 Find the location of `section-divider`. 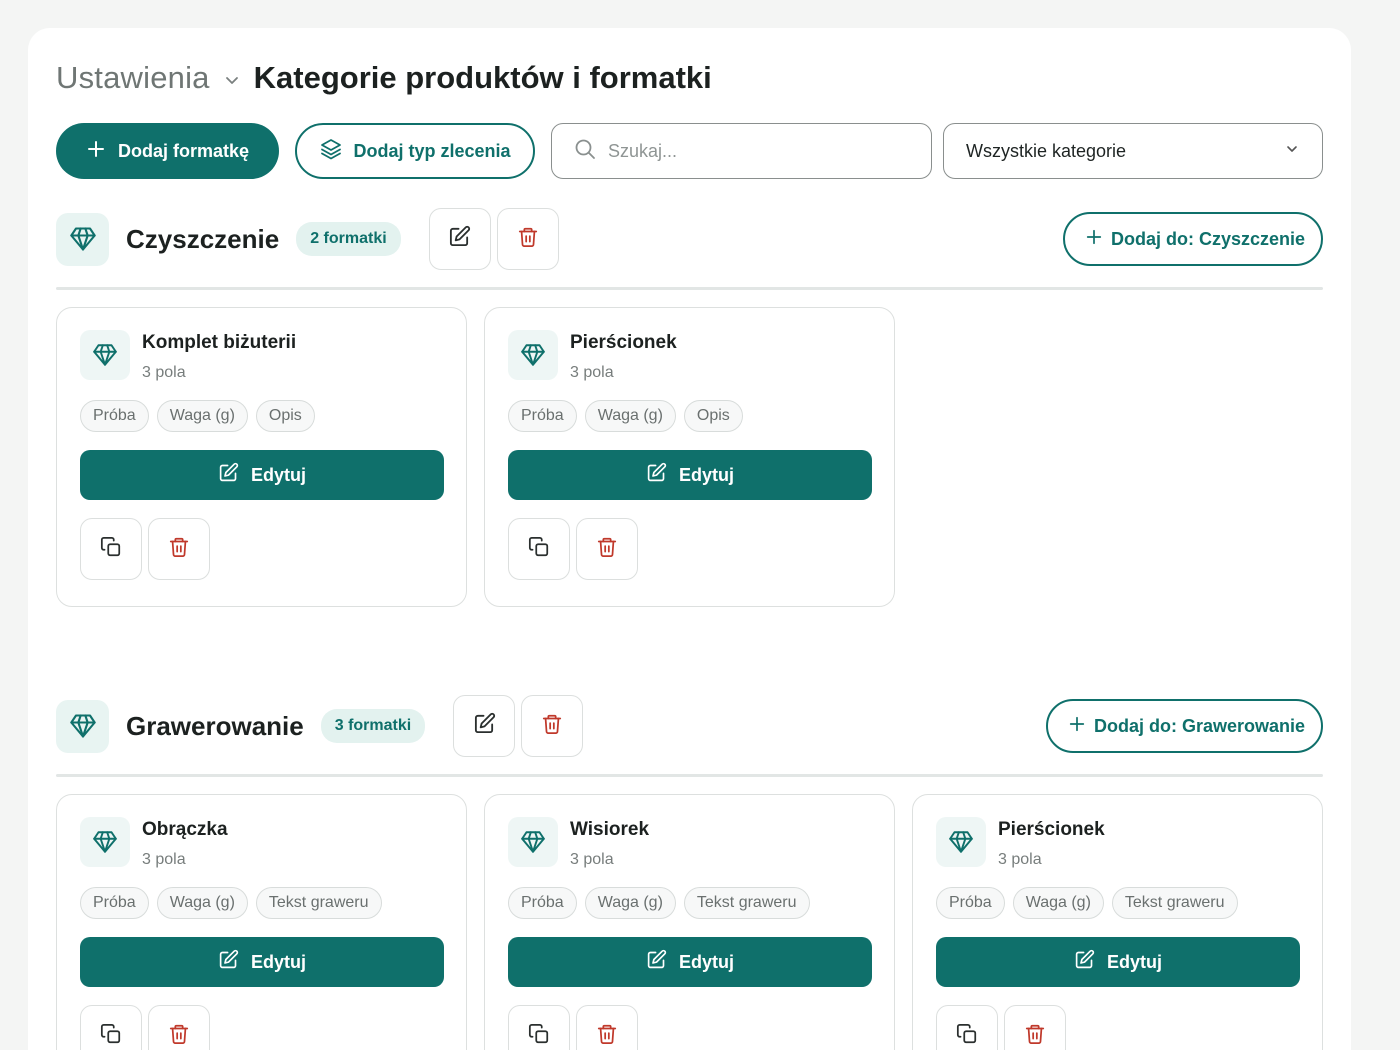

section-divider is located at coordinates (689, 775).